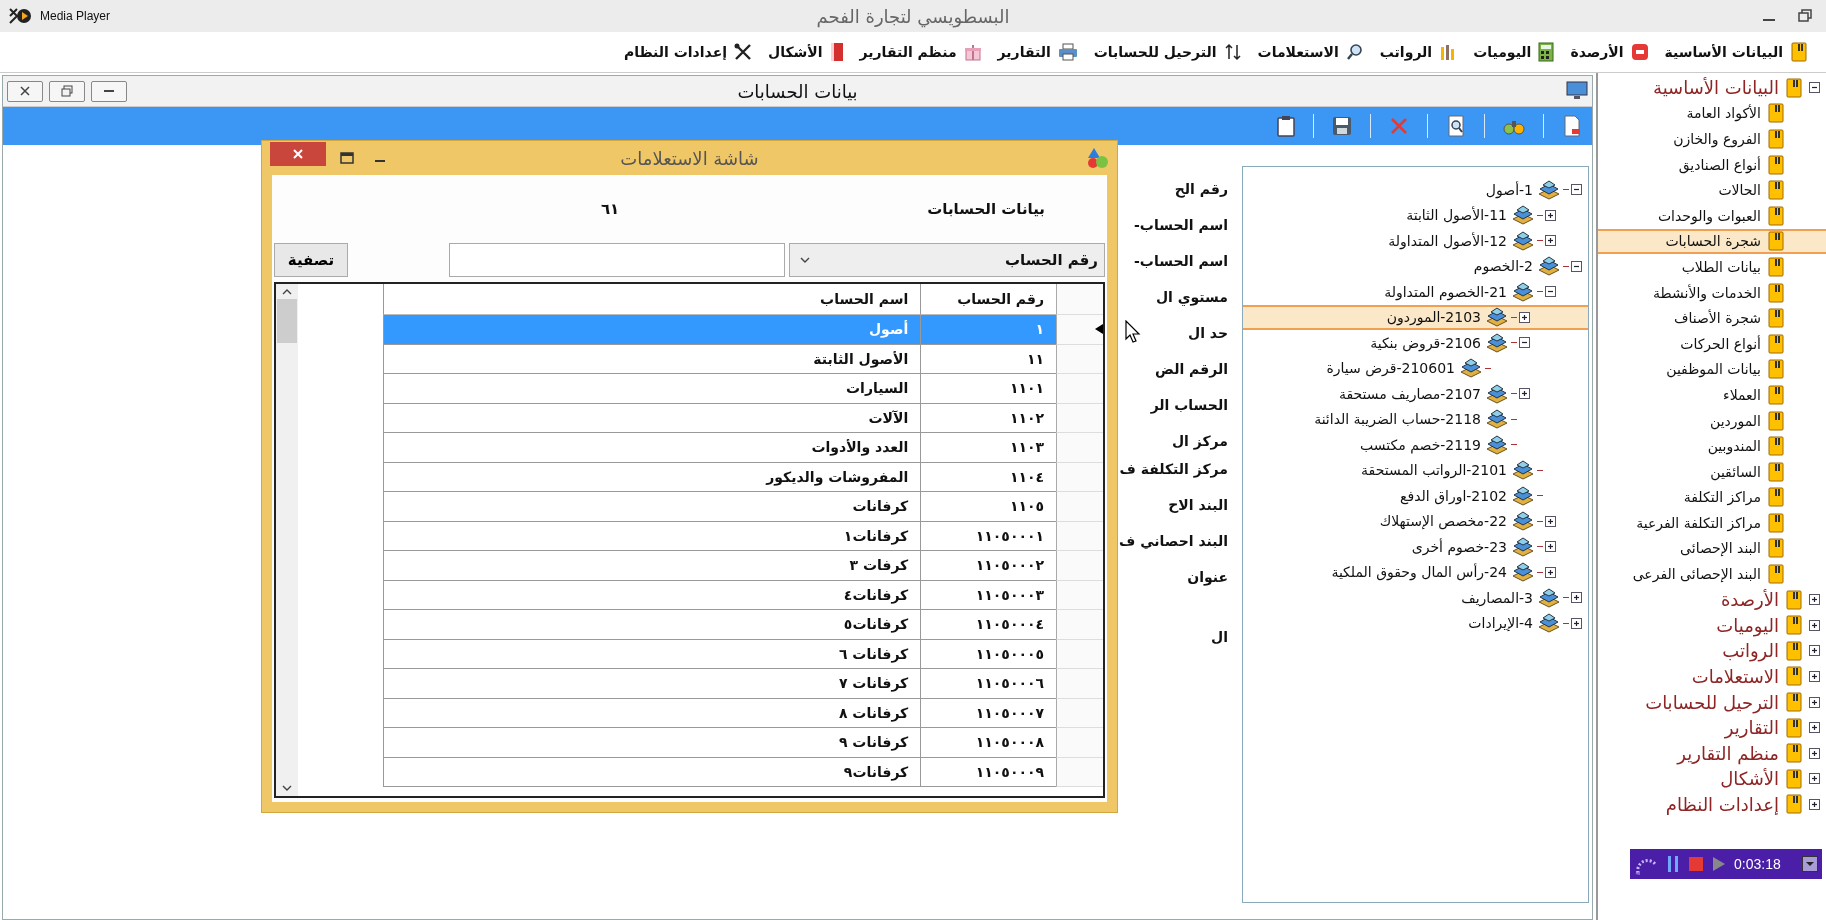 This screenshot has height=920, width=1826. What do you see at coordinates (1572, 126) in the screenshot?
I see `document-icon` at bounding box center [1572, 126].